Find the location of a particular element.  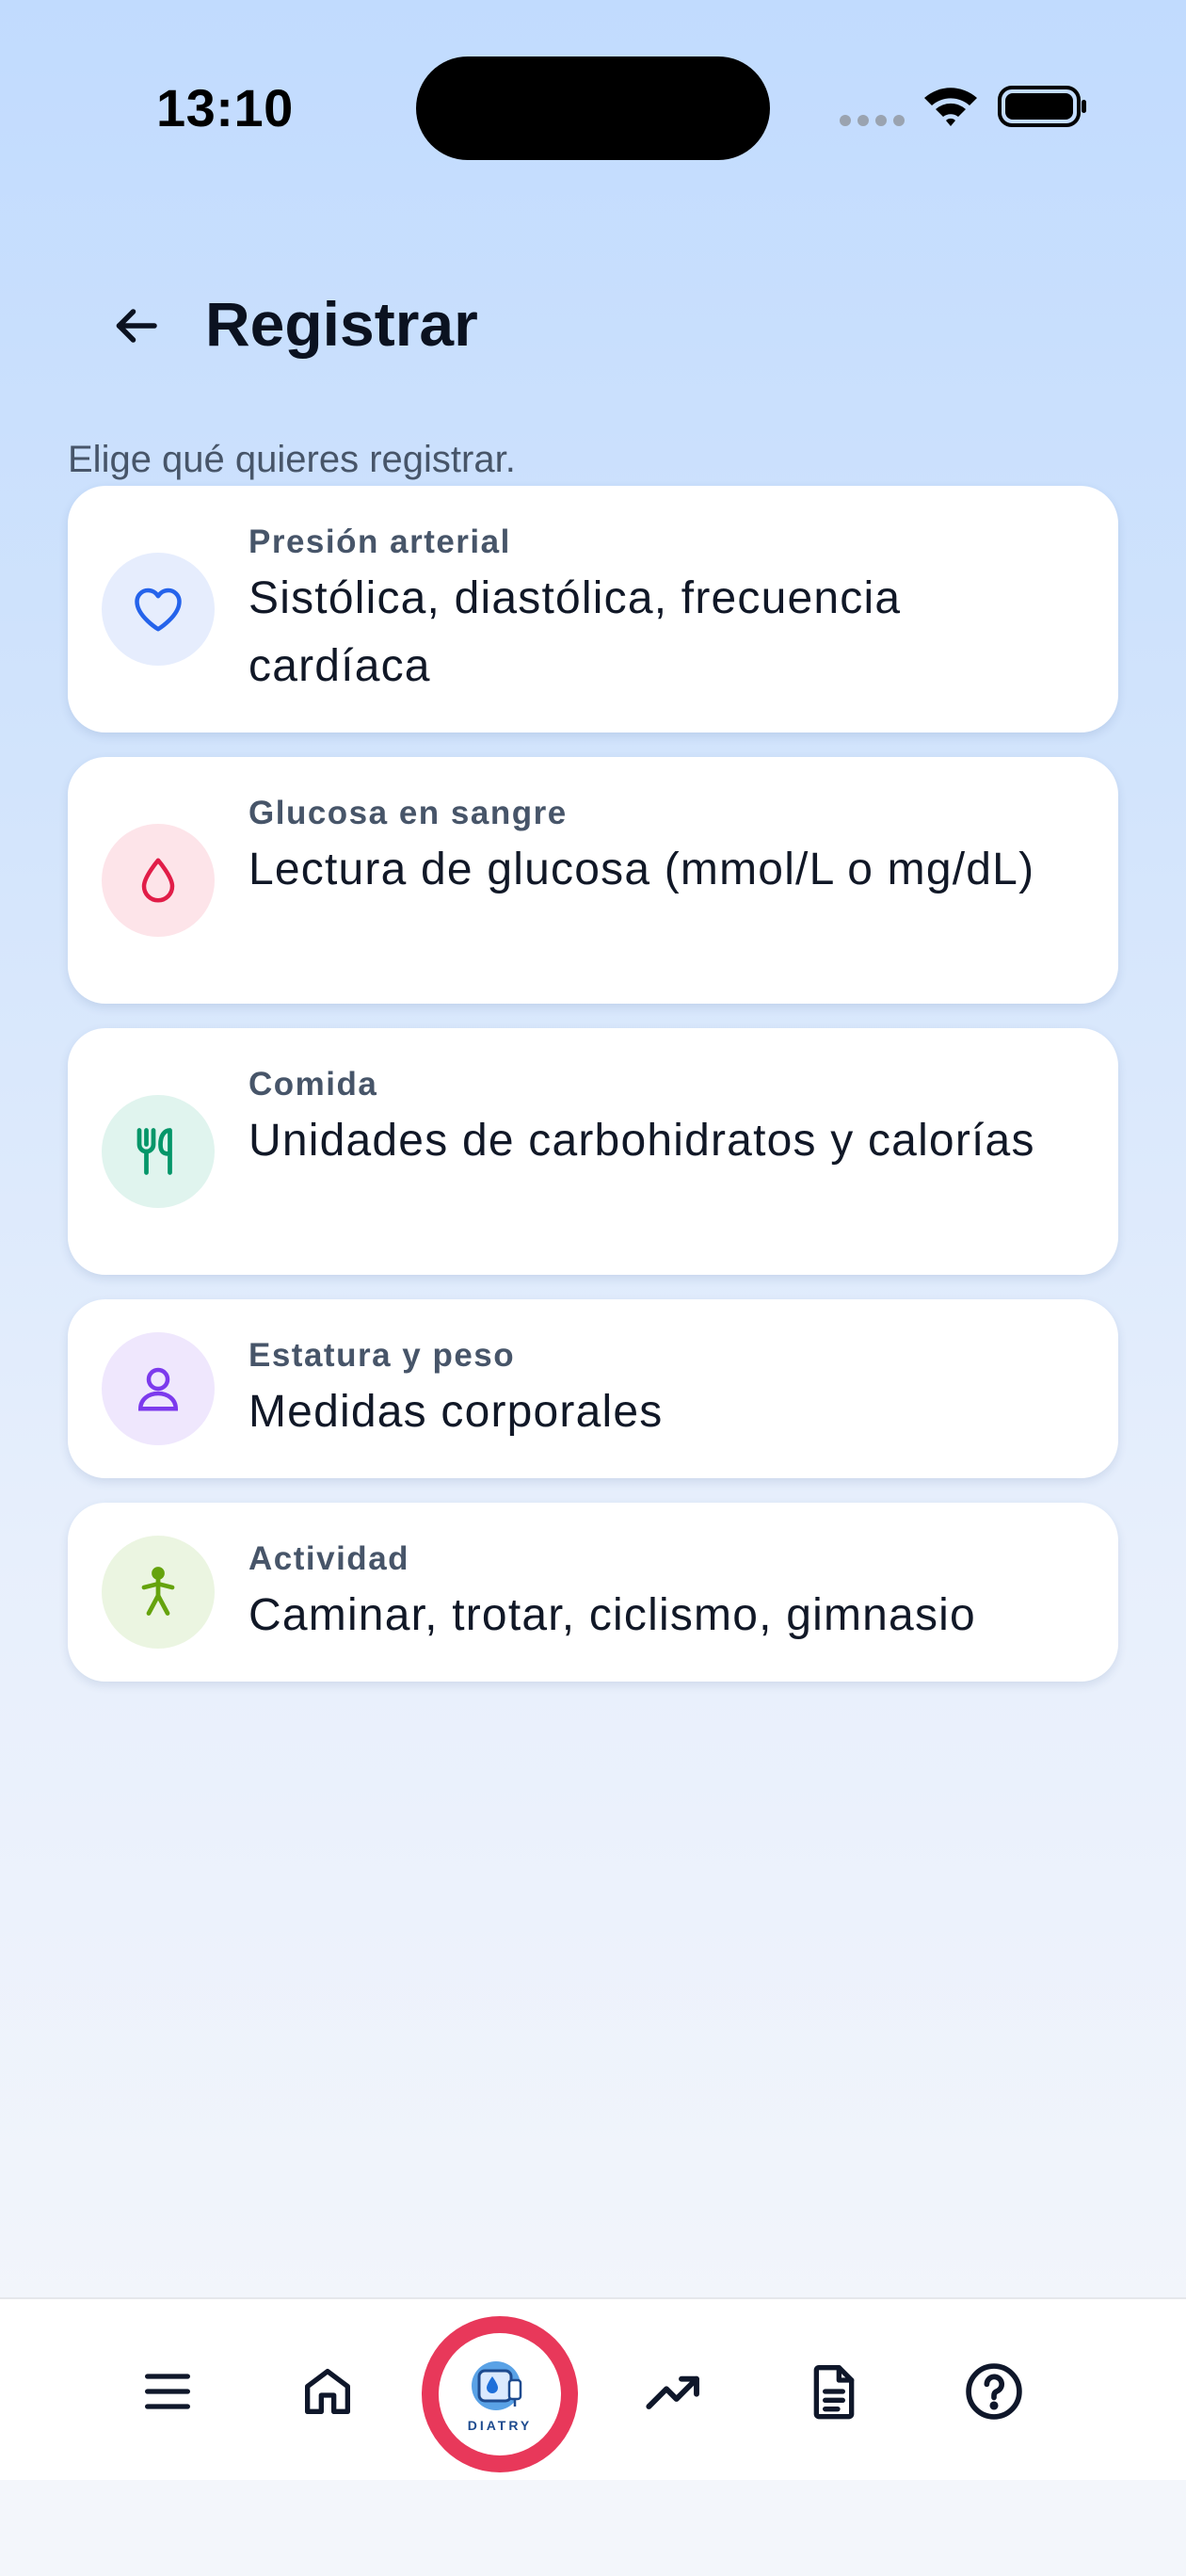

document-icon is located at coordinates (834, 2392).